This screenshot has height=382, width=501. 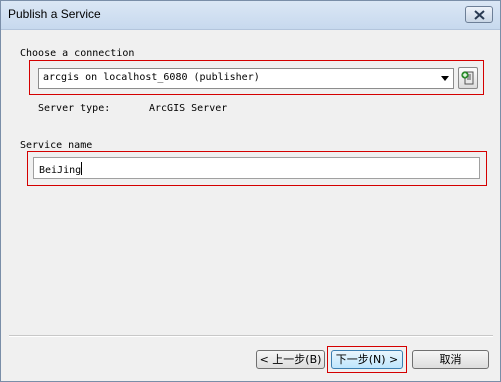 I want to click on connection-selected: arcgis on localhost_6080 (publisher), so click(x=151, y=77).